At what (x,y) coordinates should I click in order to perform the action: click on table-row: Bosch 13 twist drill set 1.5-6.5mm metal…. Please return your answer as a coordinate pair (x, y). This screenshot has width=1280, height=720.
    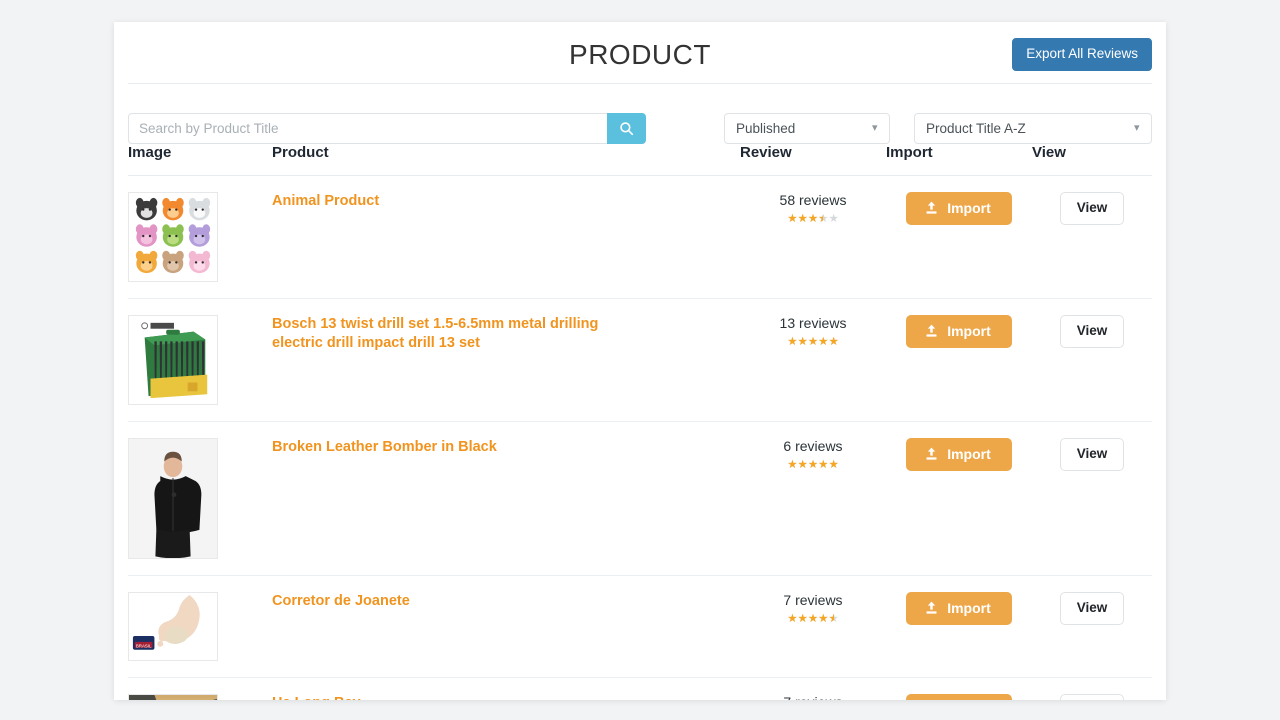
    Looking at the image, I should click on (640, 360).